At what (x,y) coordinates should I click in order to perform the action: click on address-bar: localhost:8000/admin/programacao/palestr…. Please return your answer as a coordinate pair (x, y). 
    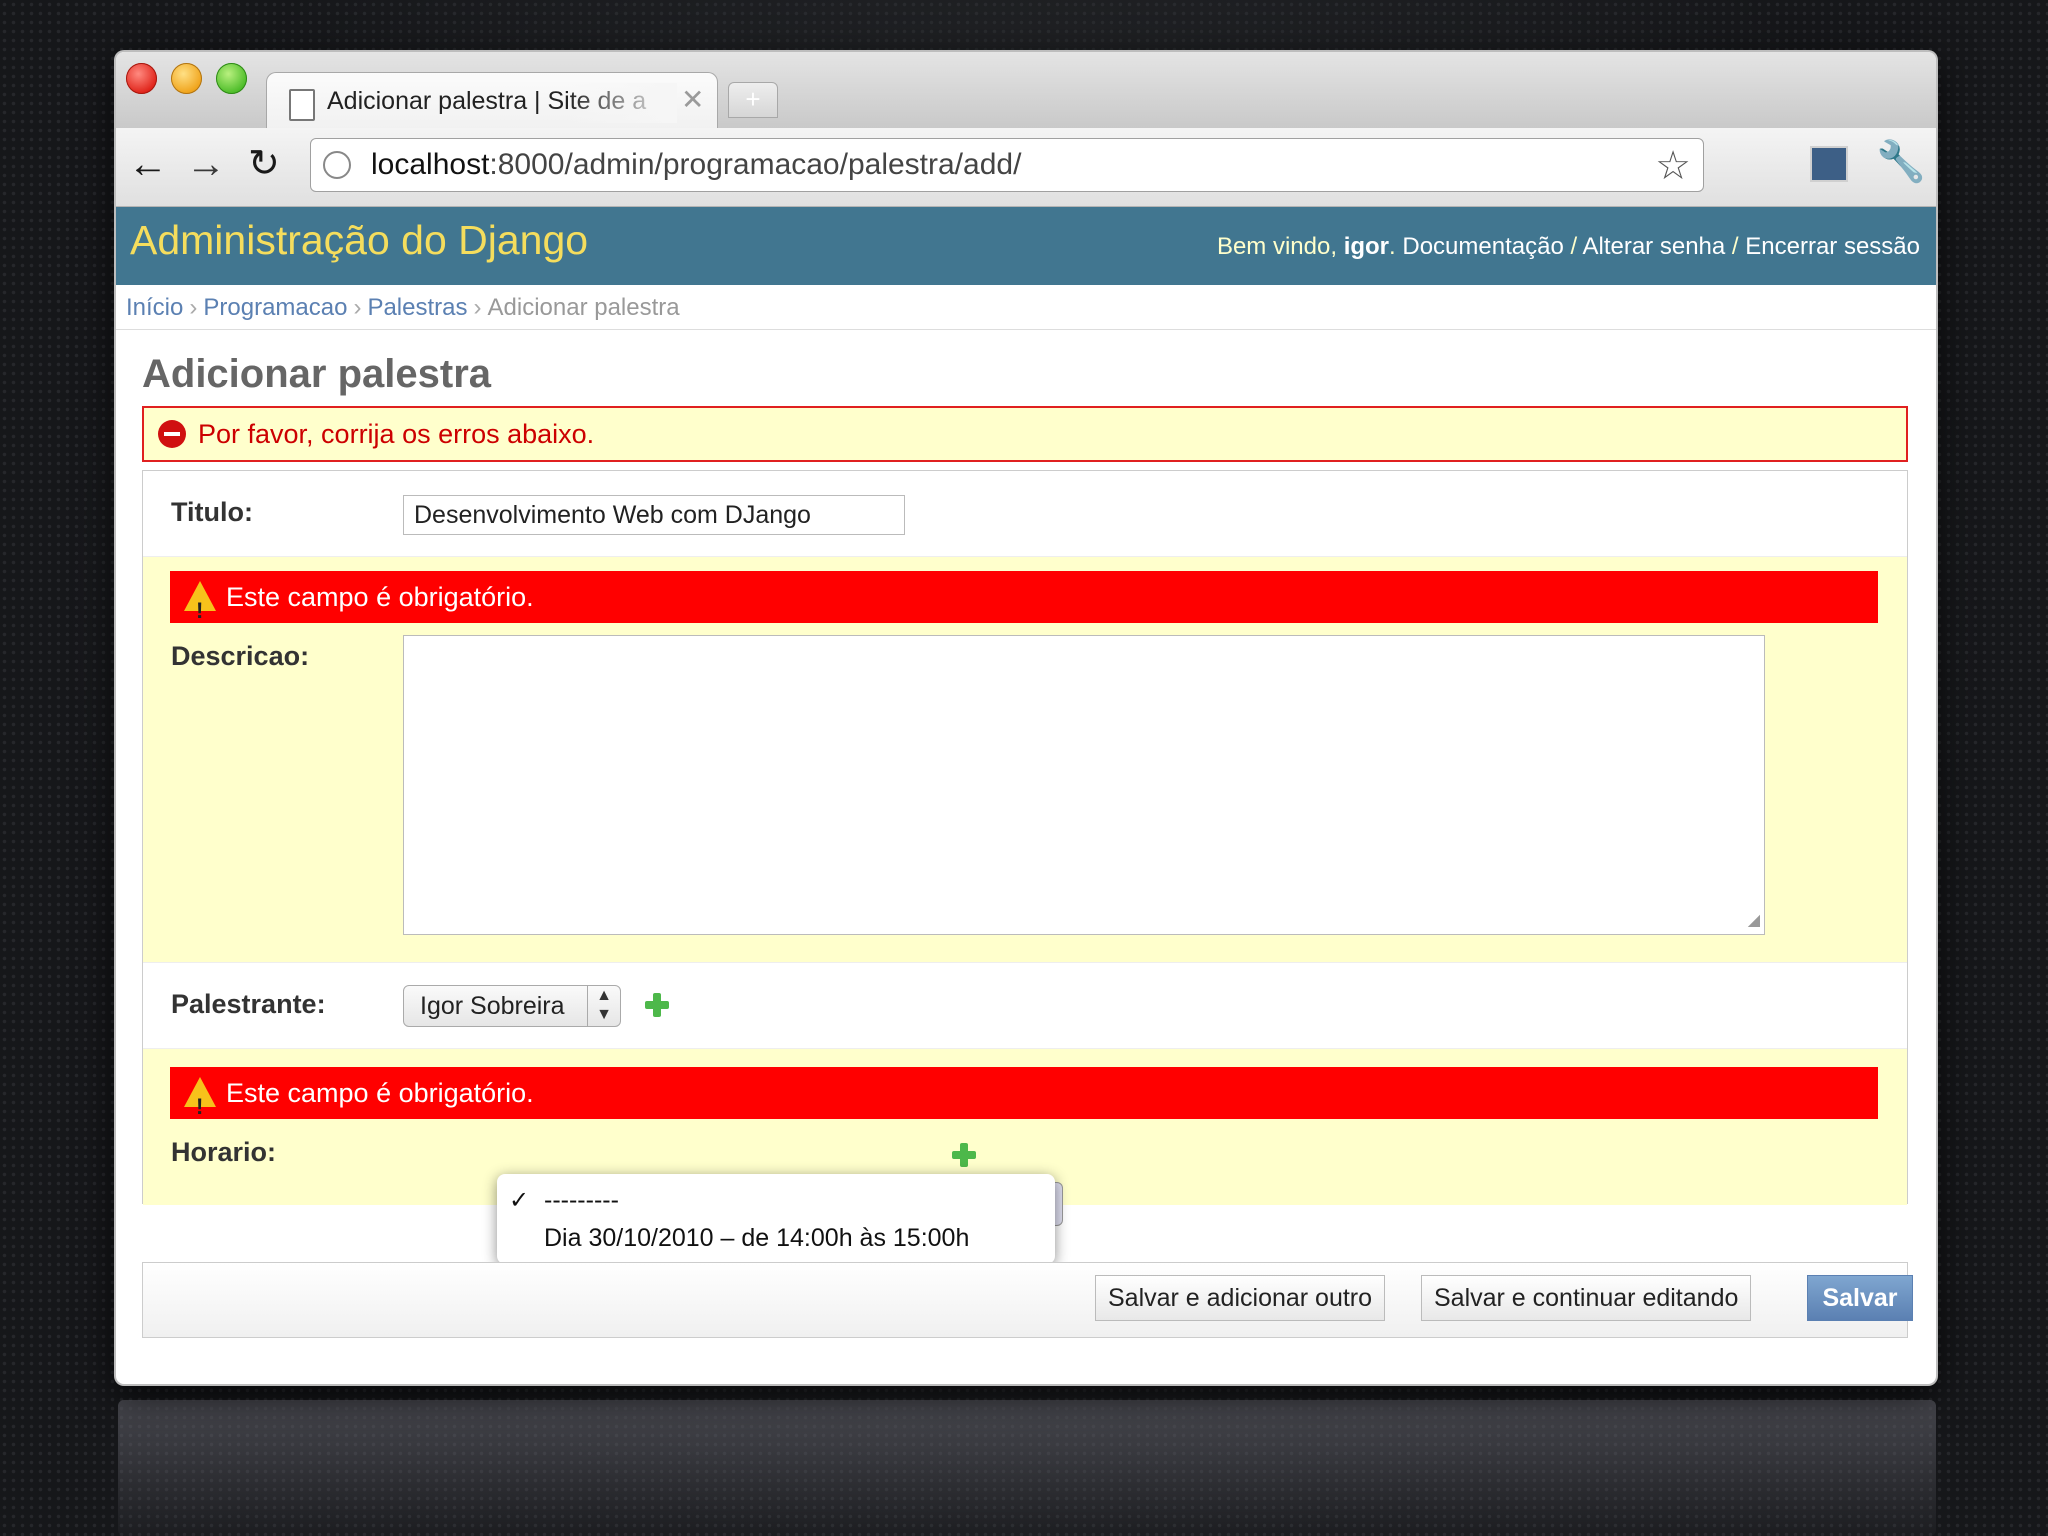
    Looking at the image, I should click on (1007, 165).